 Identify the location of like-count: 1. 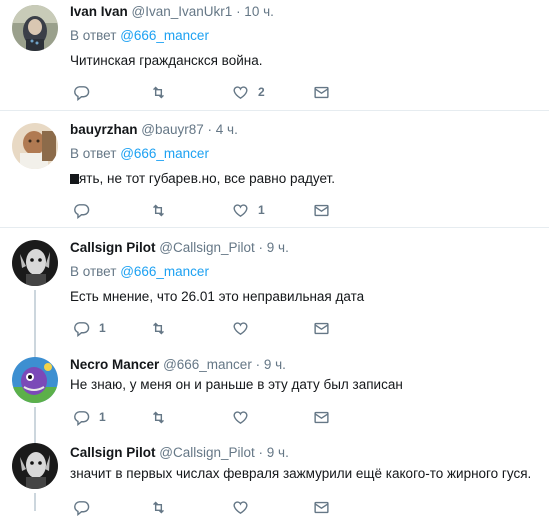
(261, 210).